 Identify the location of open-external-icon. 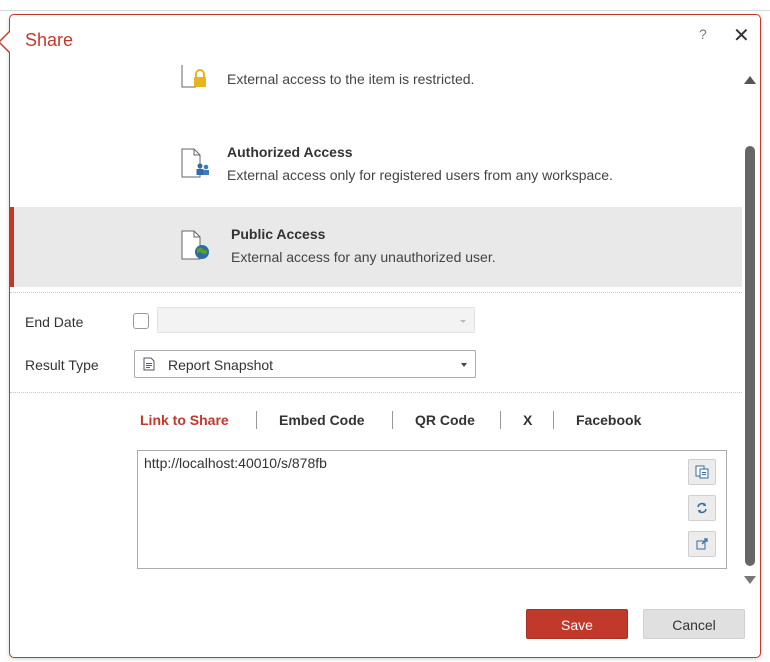
(702, 544).